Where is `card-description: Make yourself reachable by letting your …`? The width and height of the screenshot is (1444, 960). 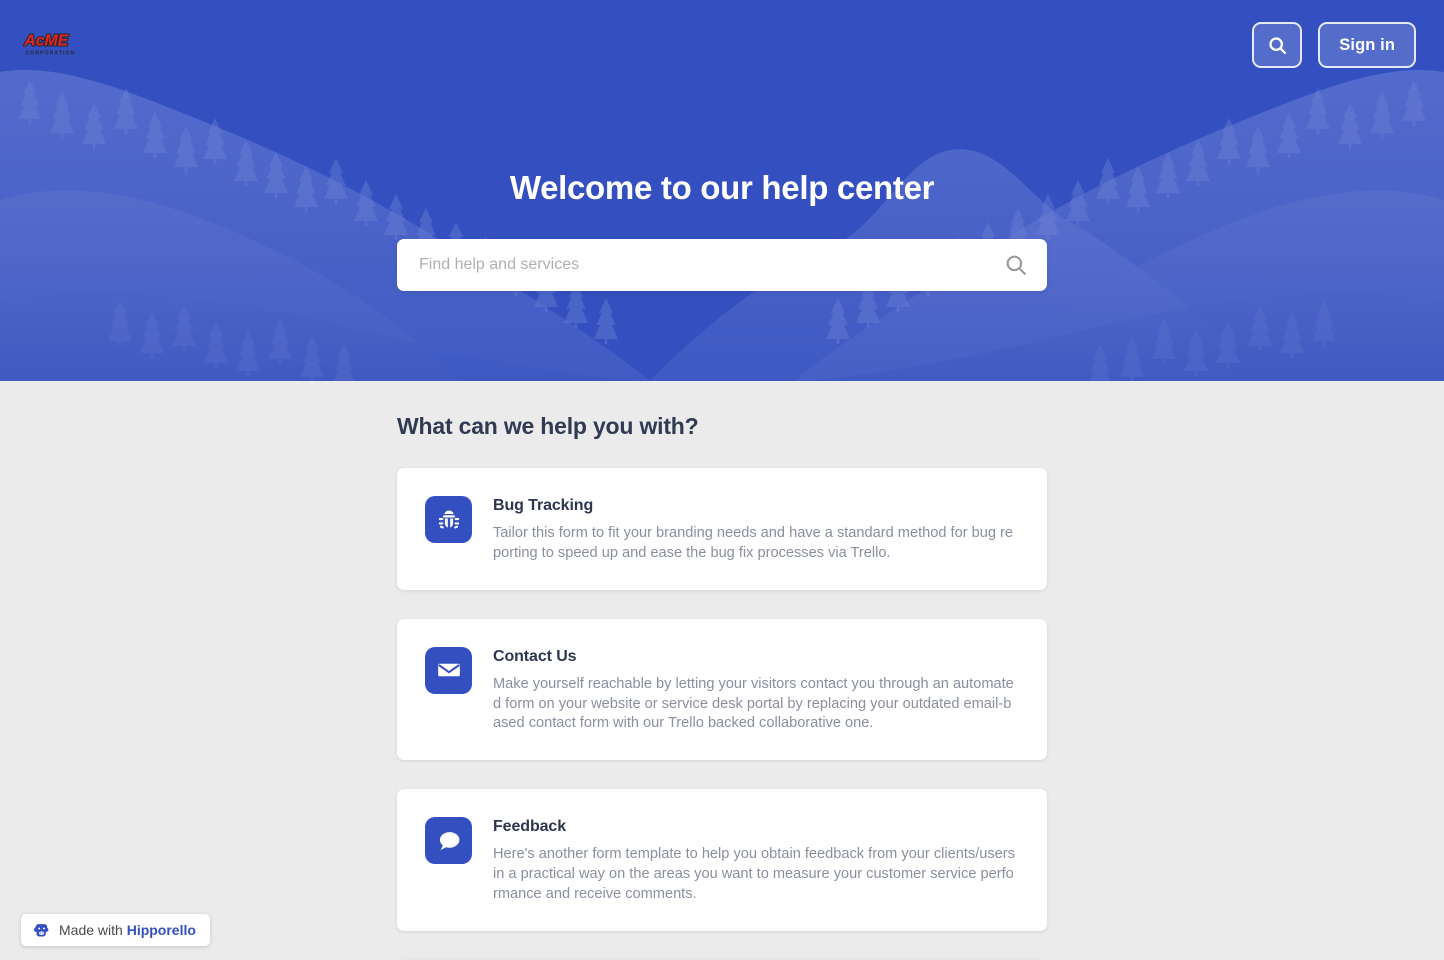 card-description: Make yourself reachable by letting your … is located at coordinates (753, 703).